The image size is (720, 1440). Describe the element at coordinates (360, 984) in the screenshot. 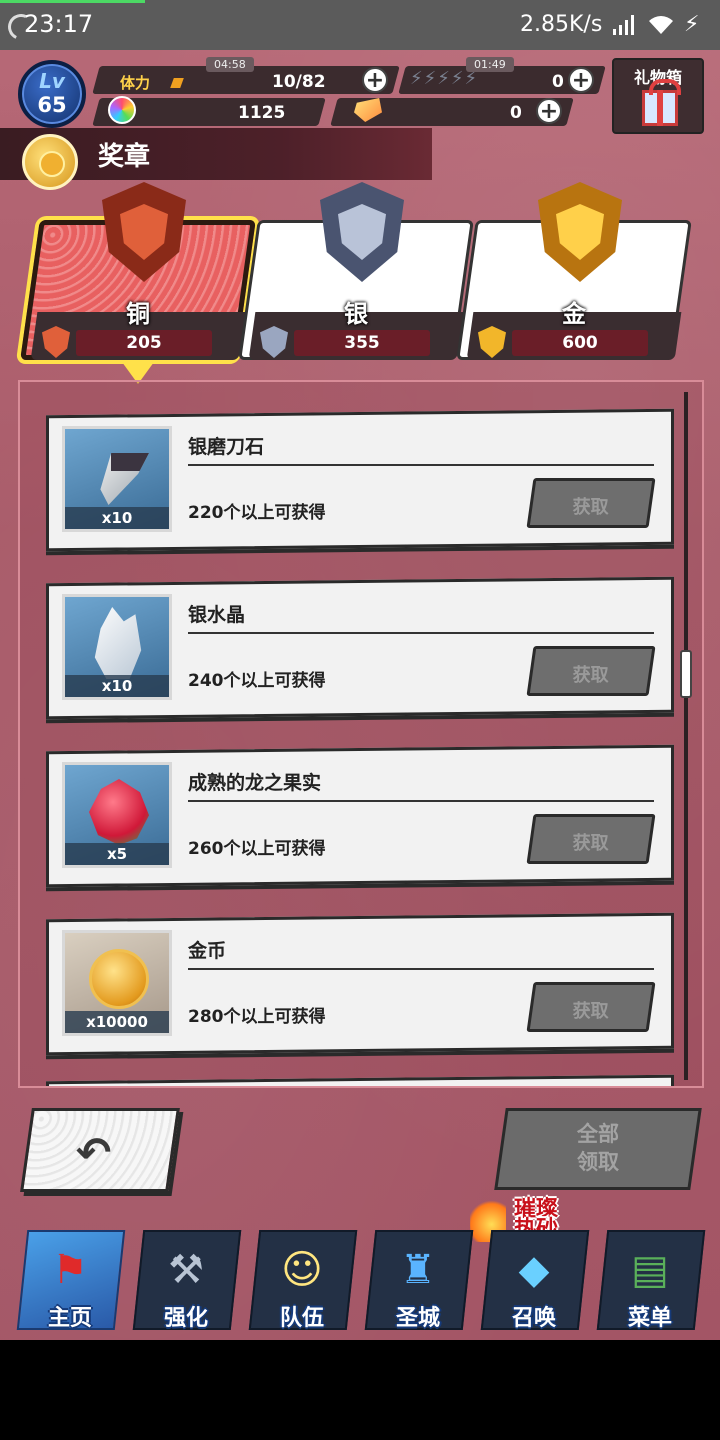

I see `list-item: x10000 金币 280个以上可获得 获取` at that location.